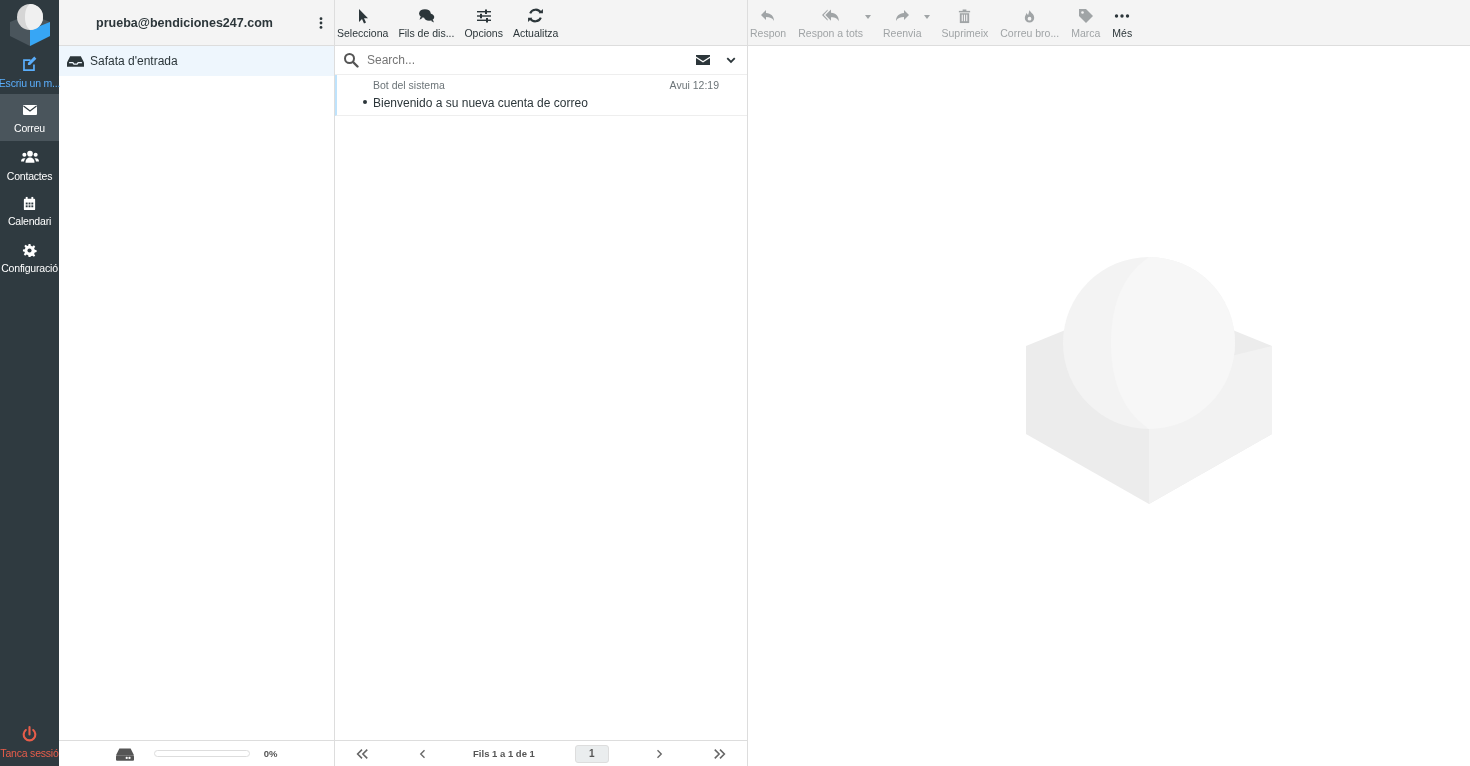  I want to click on folder-item: Safata d'entrada, so click(196, 61).